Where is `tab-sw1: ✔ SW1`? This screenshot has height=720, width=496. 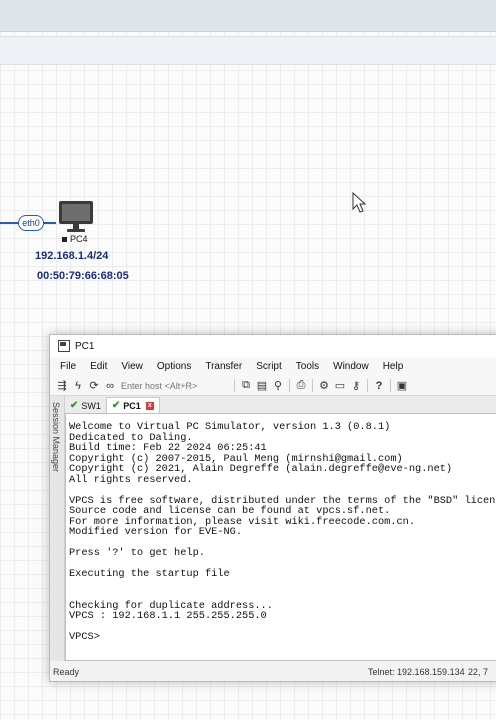 tab-sw1: ✔ SW1 is located at coordinates (85, 405).